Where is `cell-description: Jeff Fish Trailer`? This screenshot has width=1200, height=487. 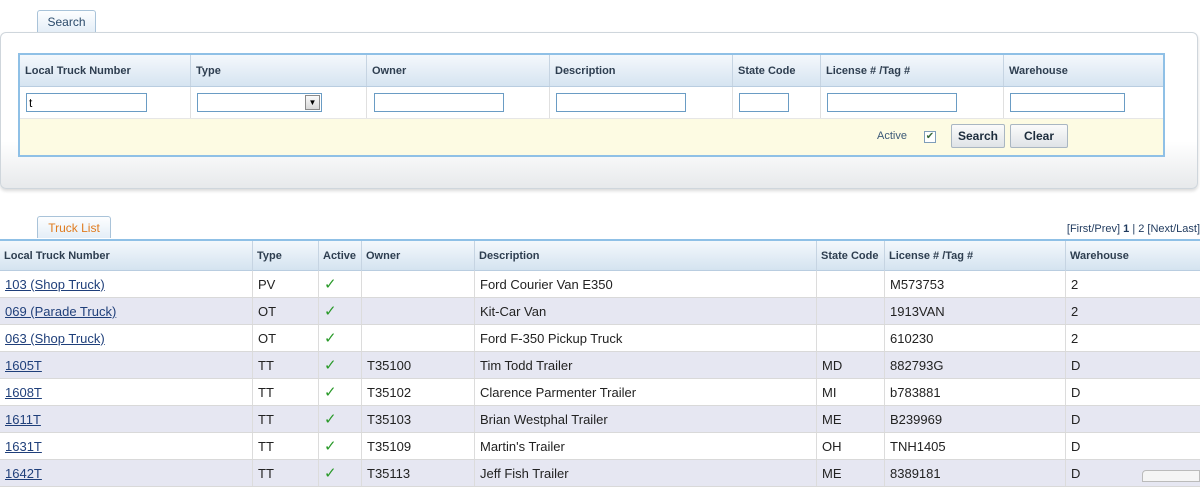 cell-description: Jeff Fish Trailer is located at coordinates (646, 473).